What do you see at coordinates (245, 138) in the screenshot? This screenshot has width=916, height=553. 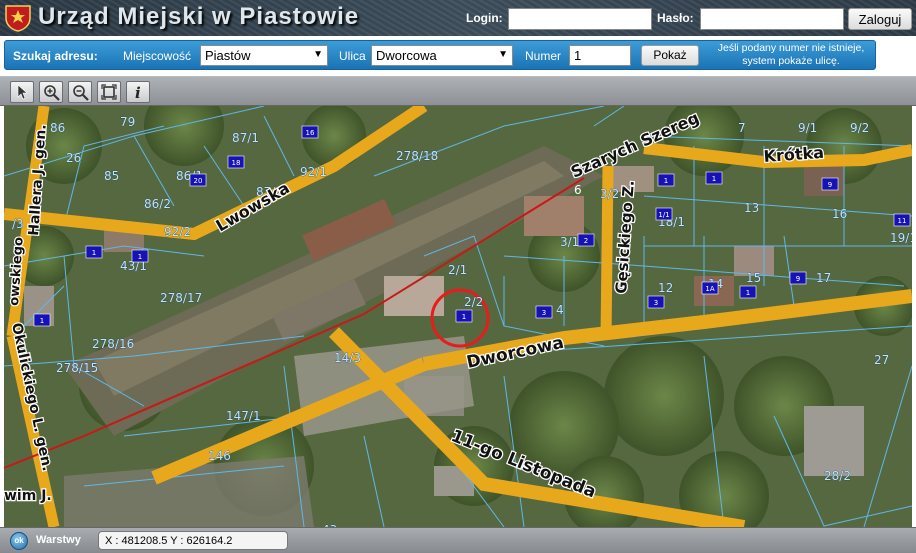 I see `parcel-number-label: 87/1` at bounding box center [245, 138].